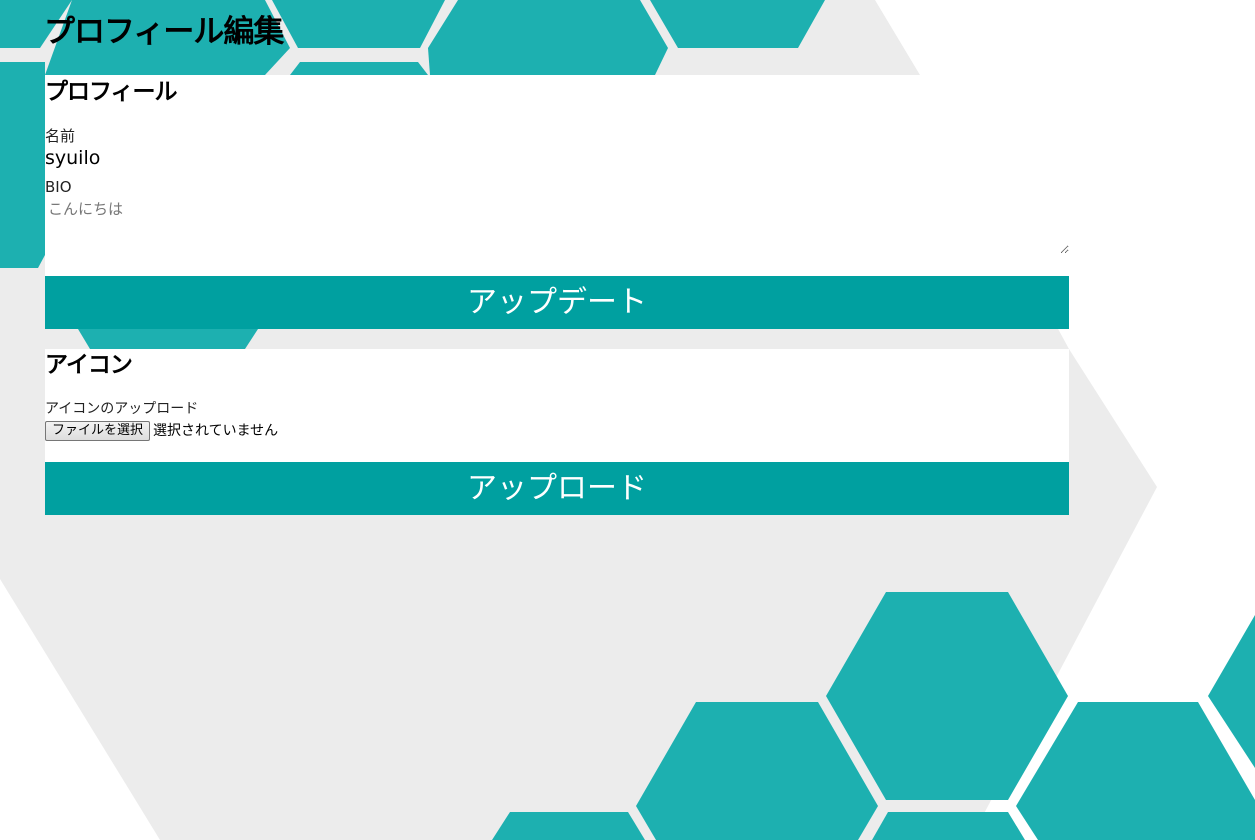 The height and width of the screenshot is (840, 1255). I want to click on update-button: アップデート, so click(557, 302).